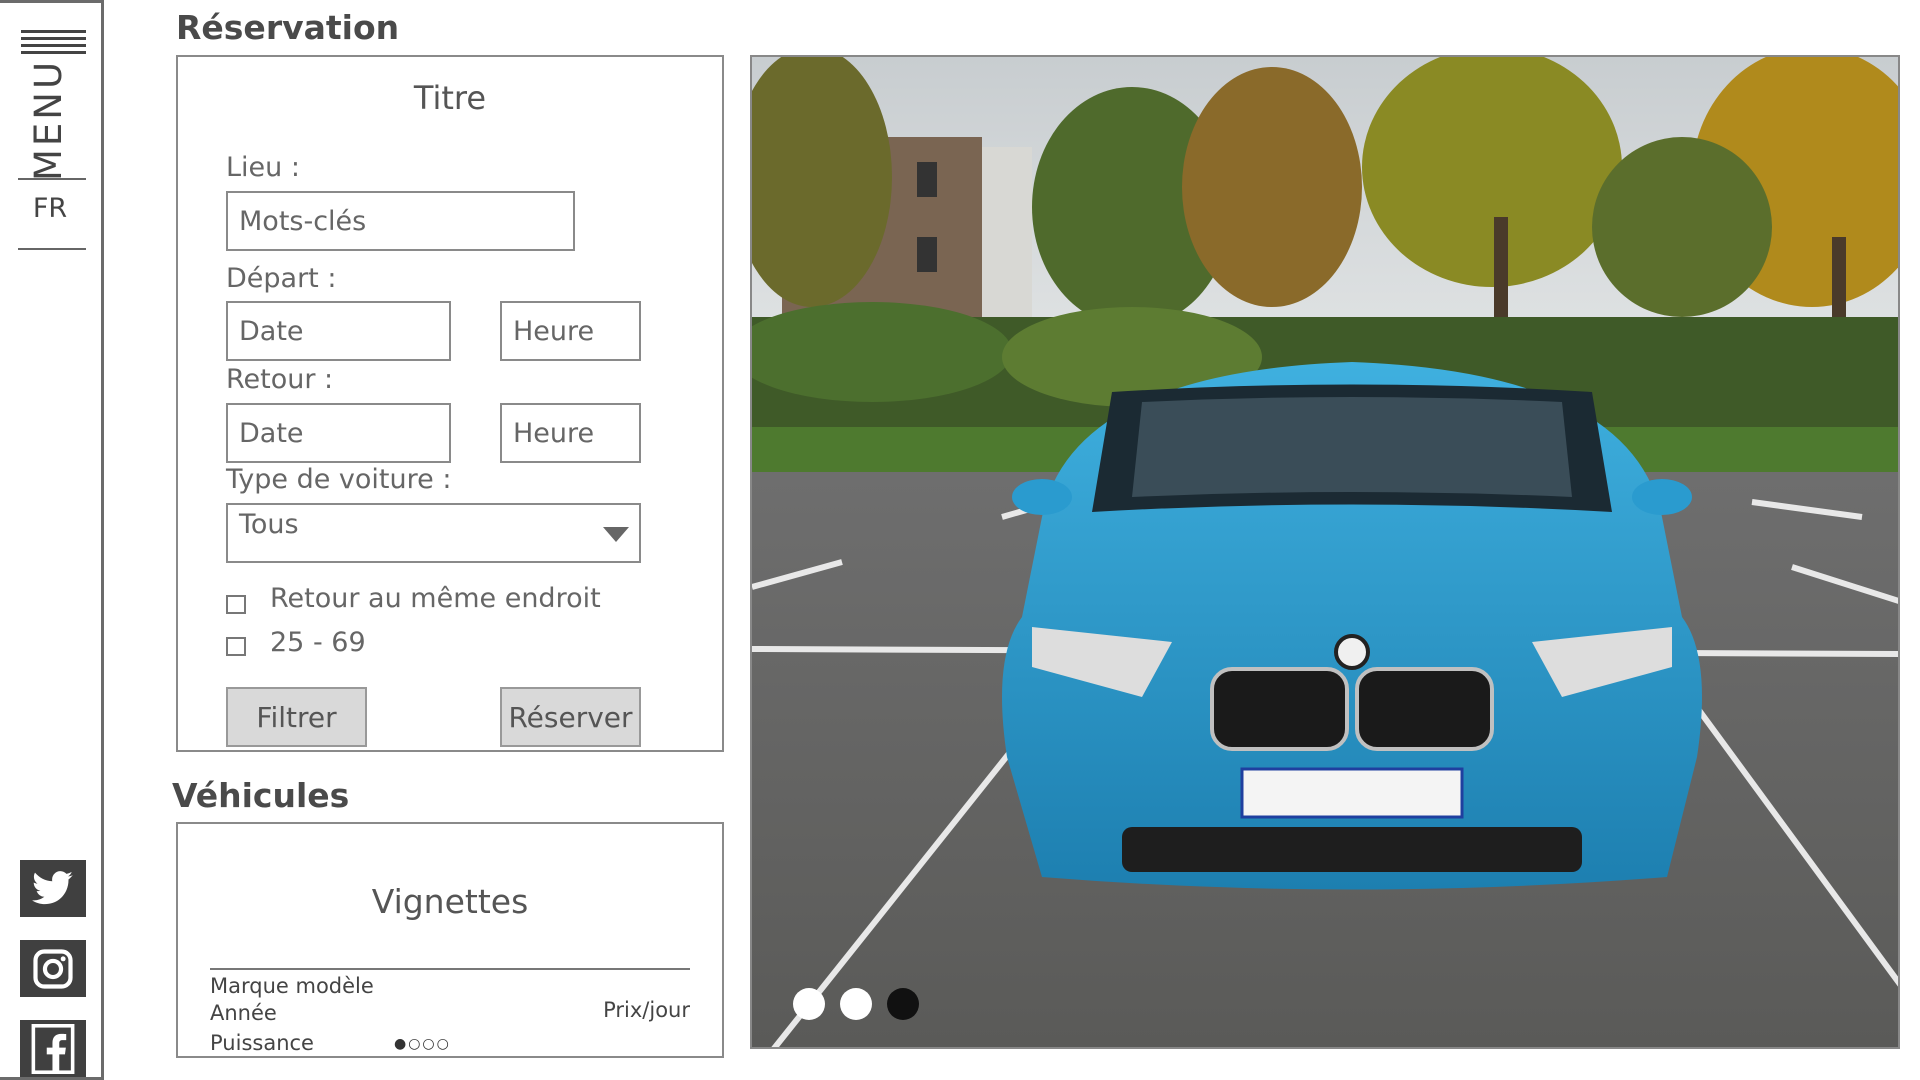 The height and width of the screenshot is (1080, 1920). What do you see at coordinates (50, 208) in the screenshot?
I see `language-selector: FR` at bounding box center [50, 208].